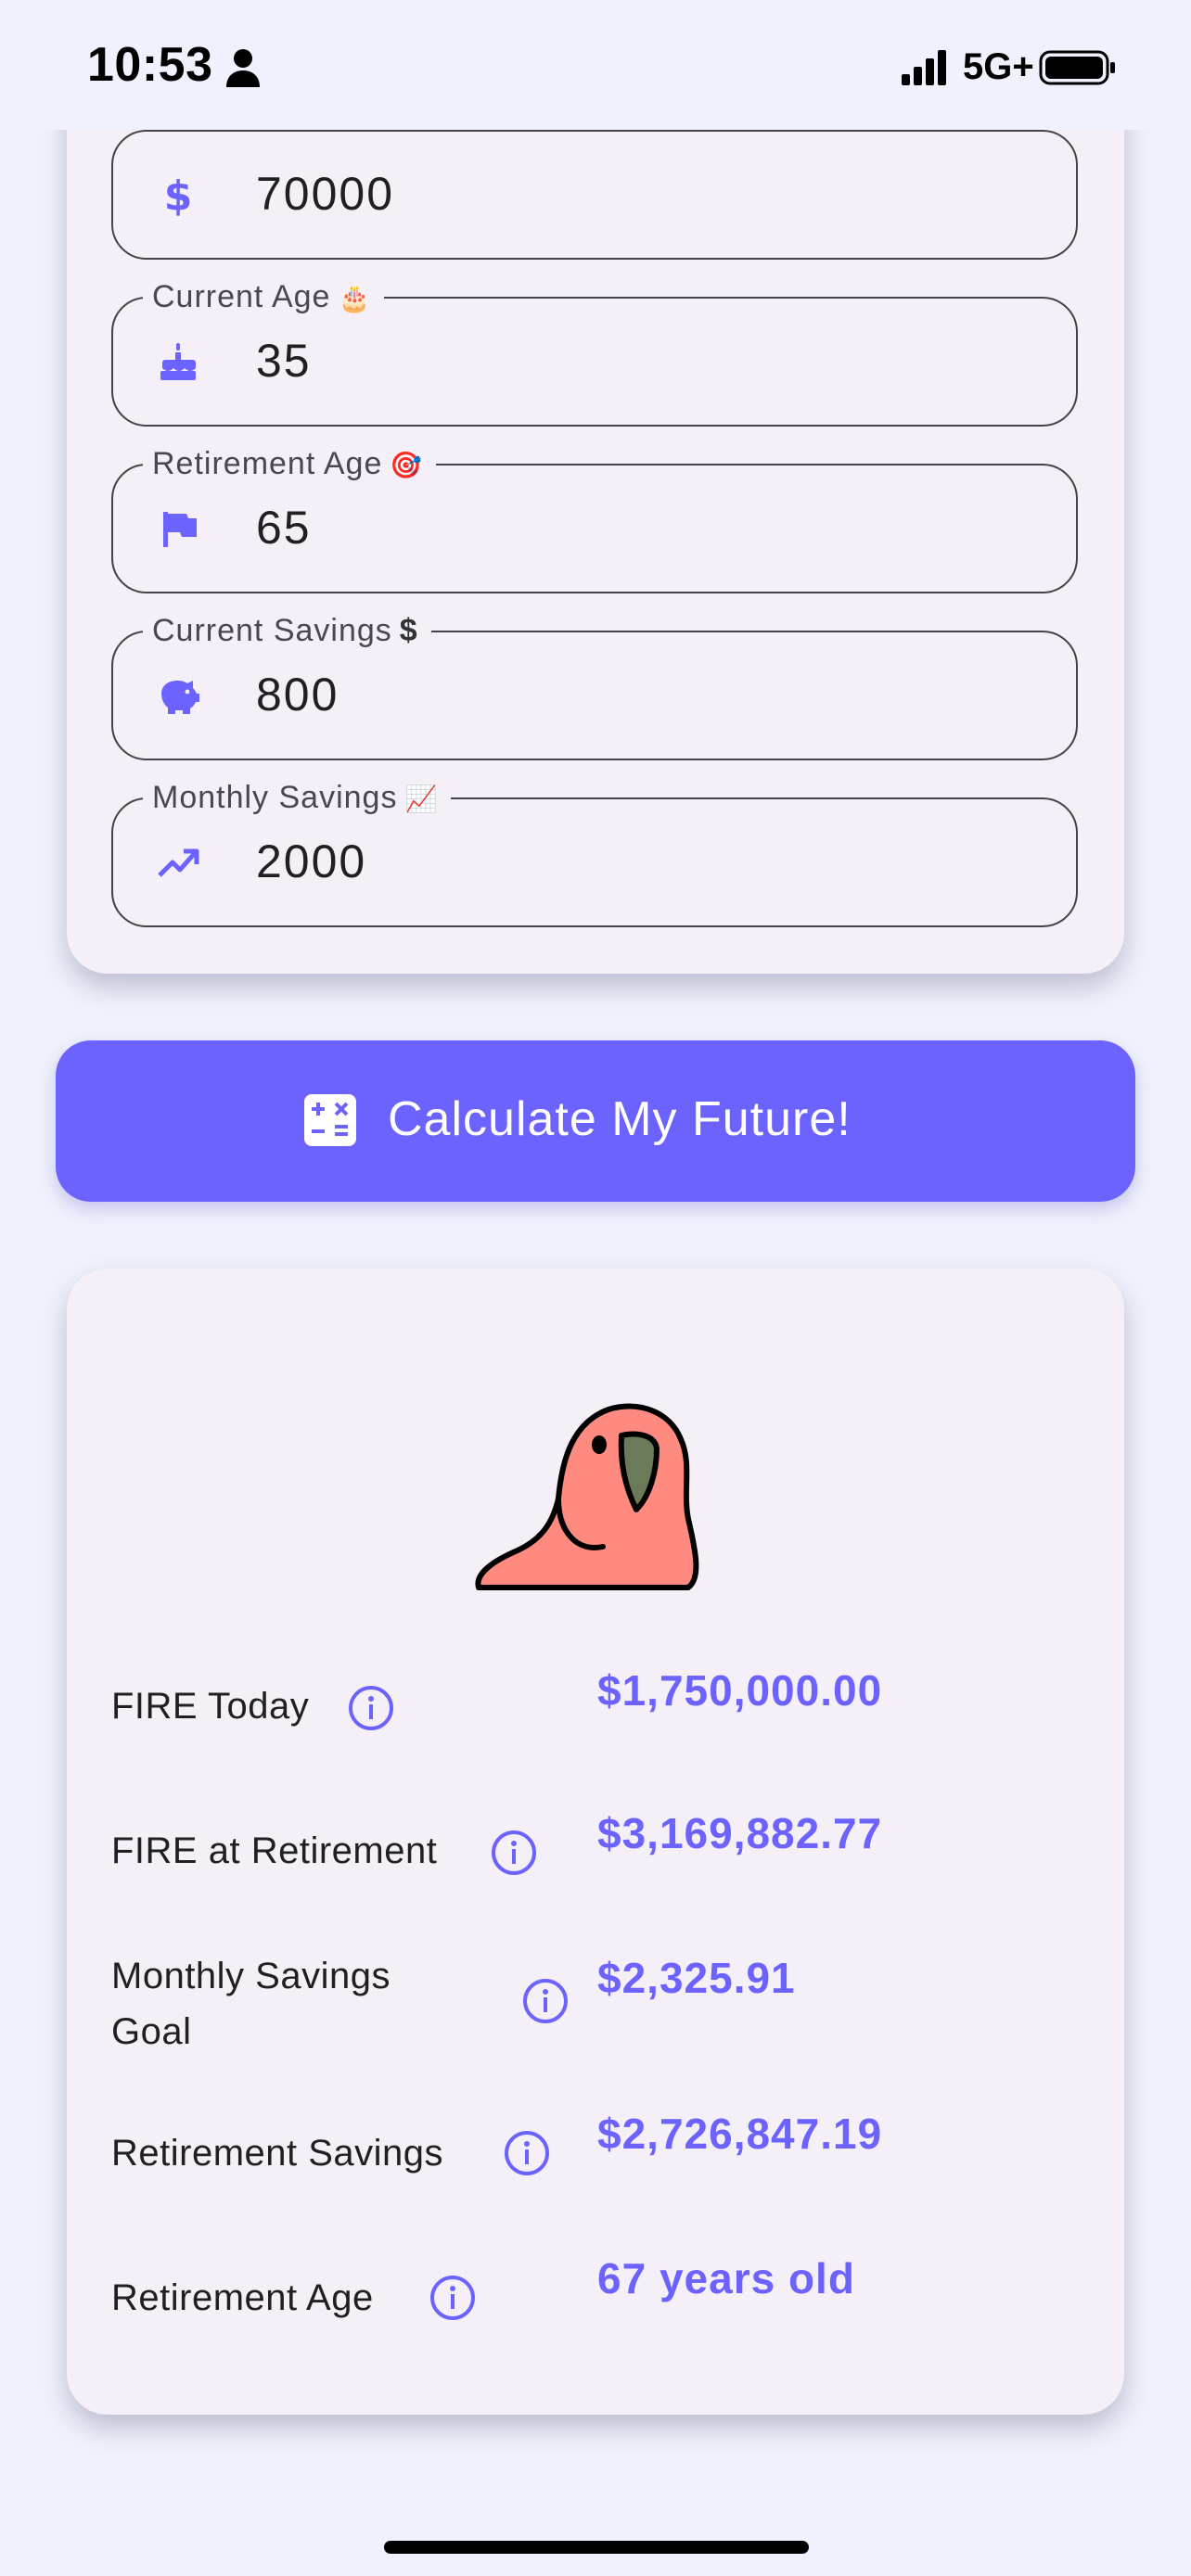 This screenshot has width=1191, height=2576. I want to click on fire-today-value: $1,750,000.00, so click(740, 1691).